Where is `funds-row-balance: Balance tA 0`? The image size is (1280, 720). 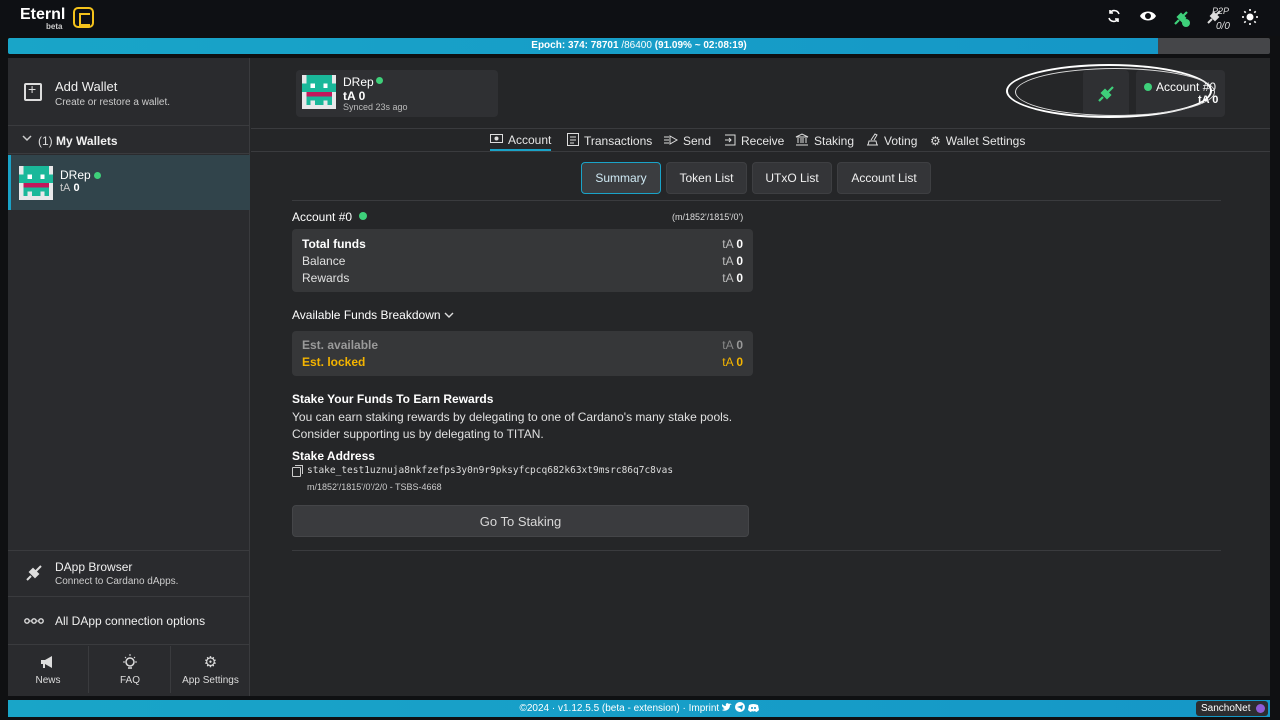
funds-row-balance: Balance tA 0 is located at coordinates (522, 261).